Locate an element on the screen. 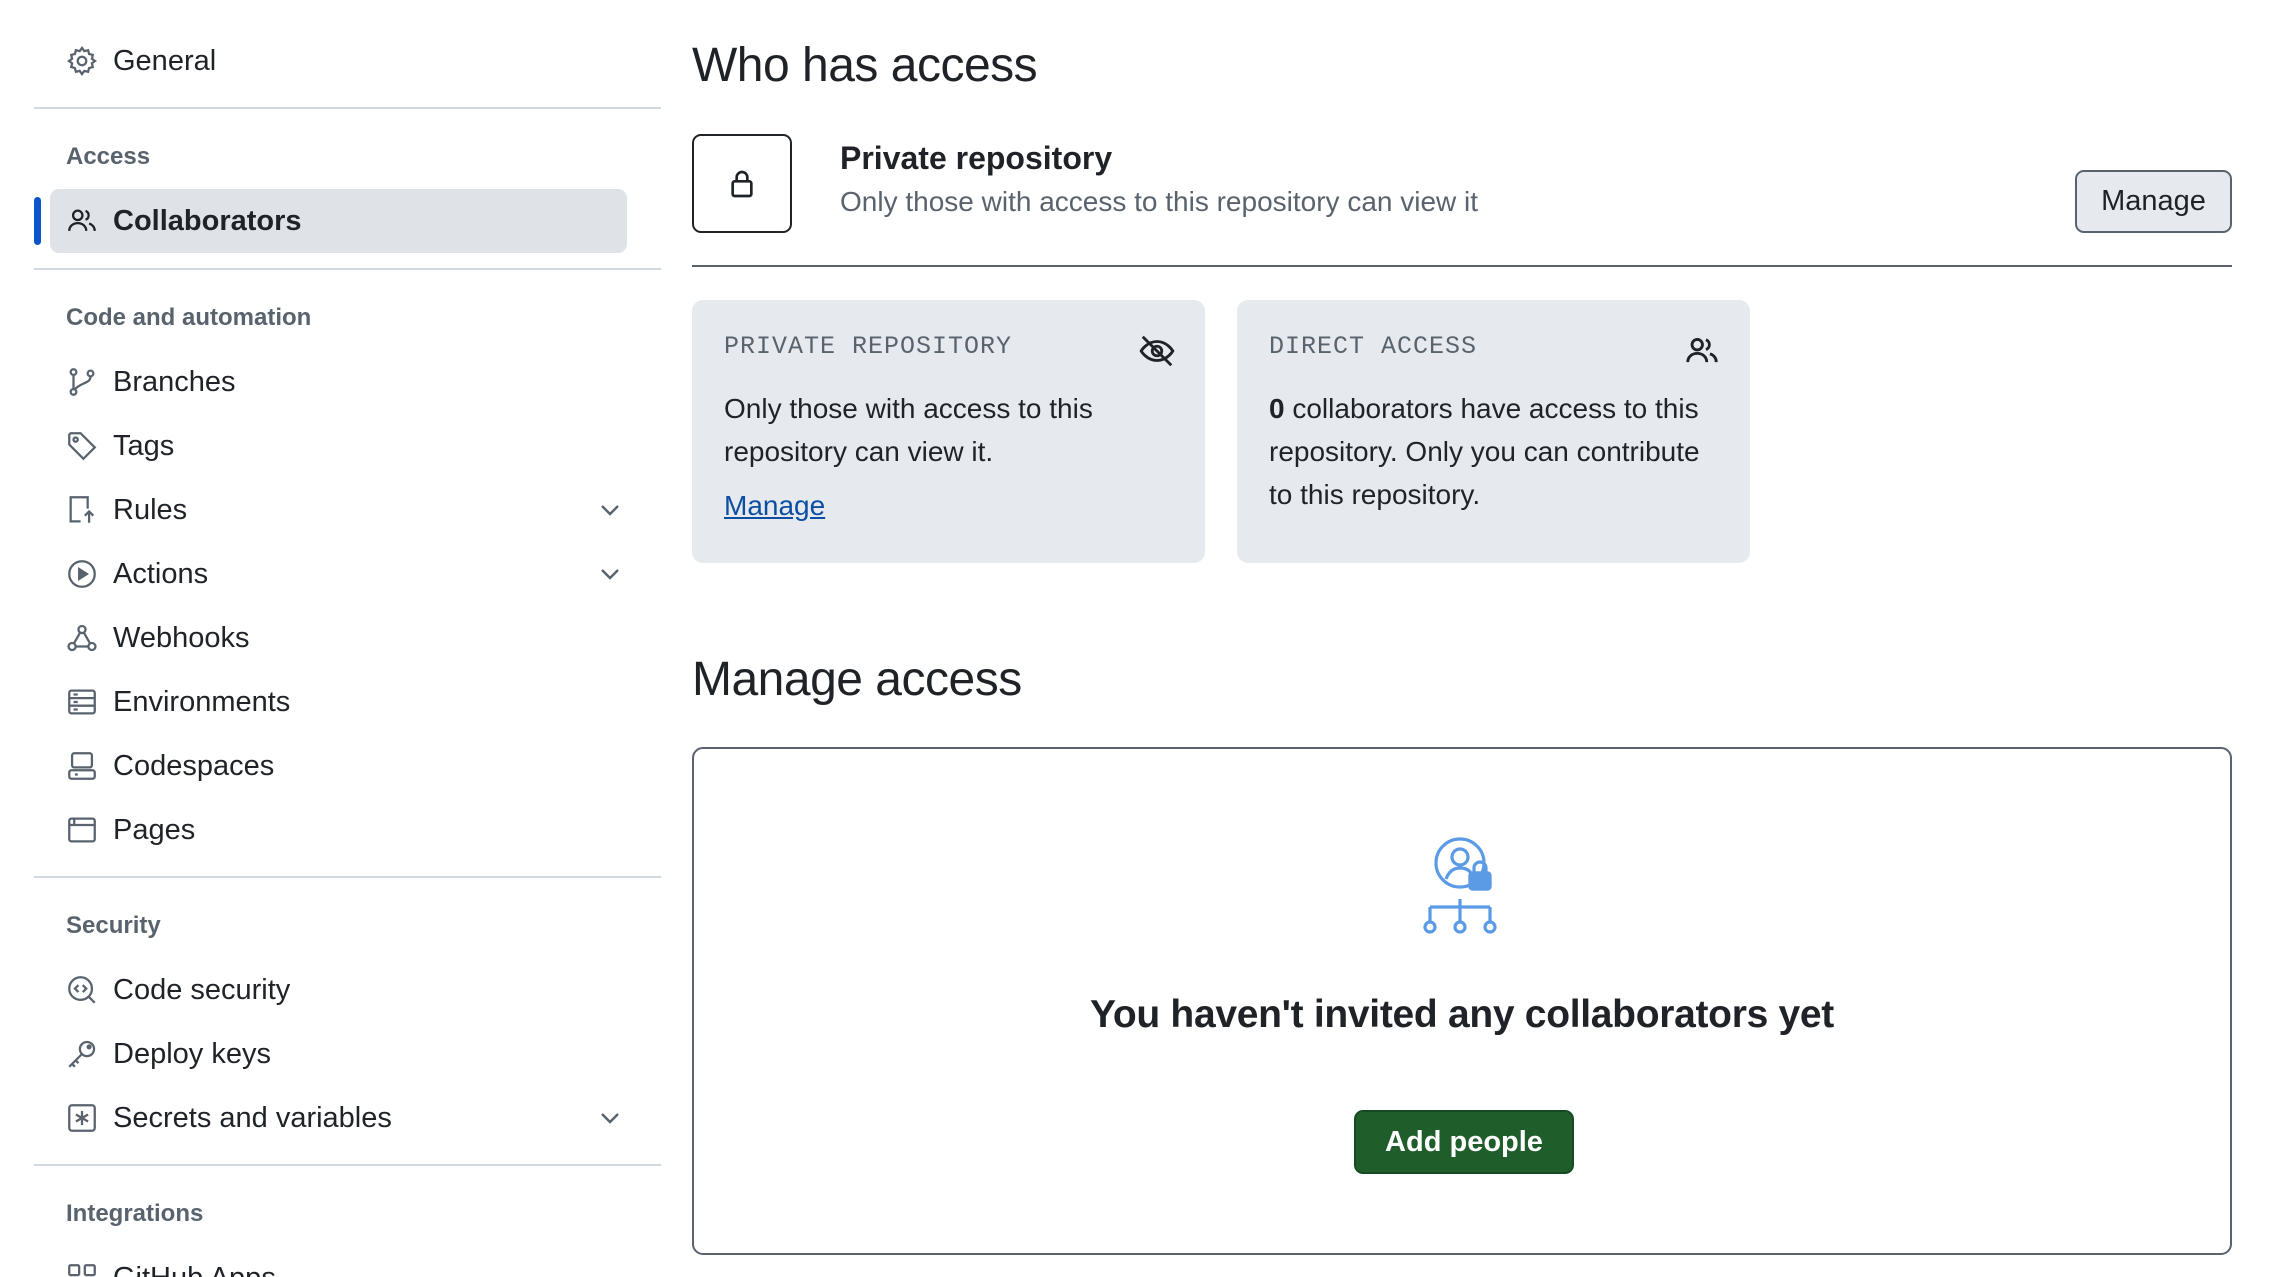 Image resolution: width=2286 pixels, height=1277 pixels. rules-icon is located at coordinates (82, 510).